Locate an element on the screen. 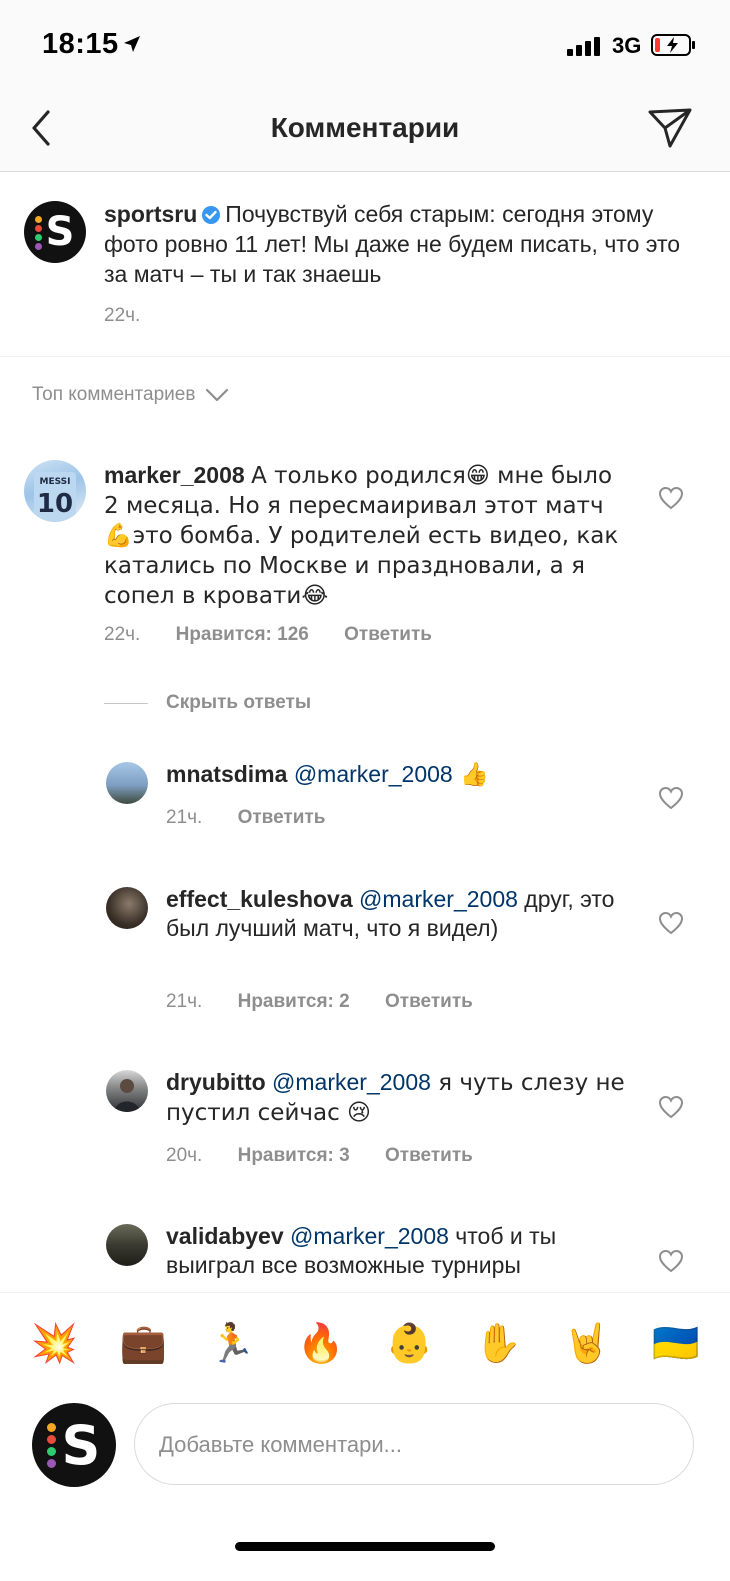  emoji-fire-button: 🔥 is located at coordinates (321, 1343).